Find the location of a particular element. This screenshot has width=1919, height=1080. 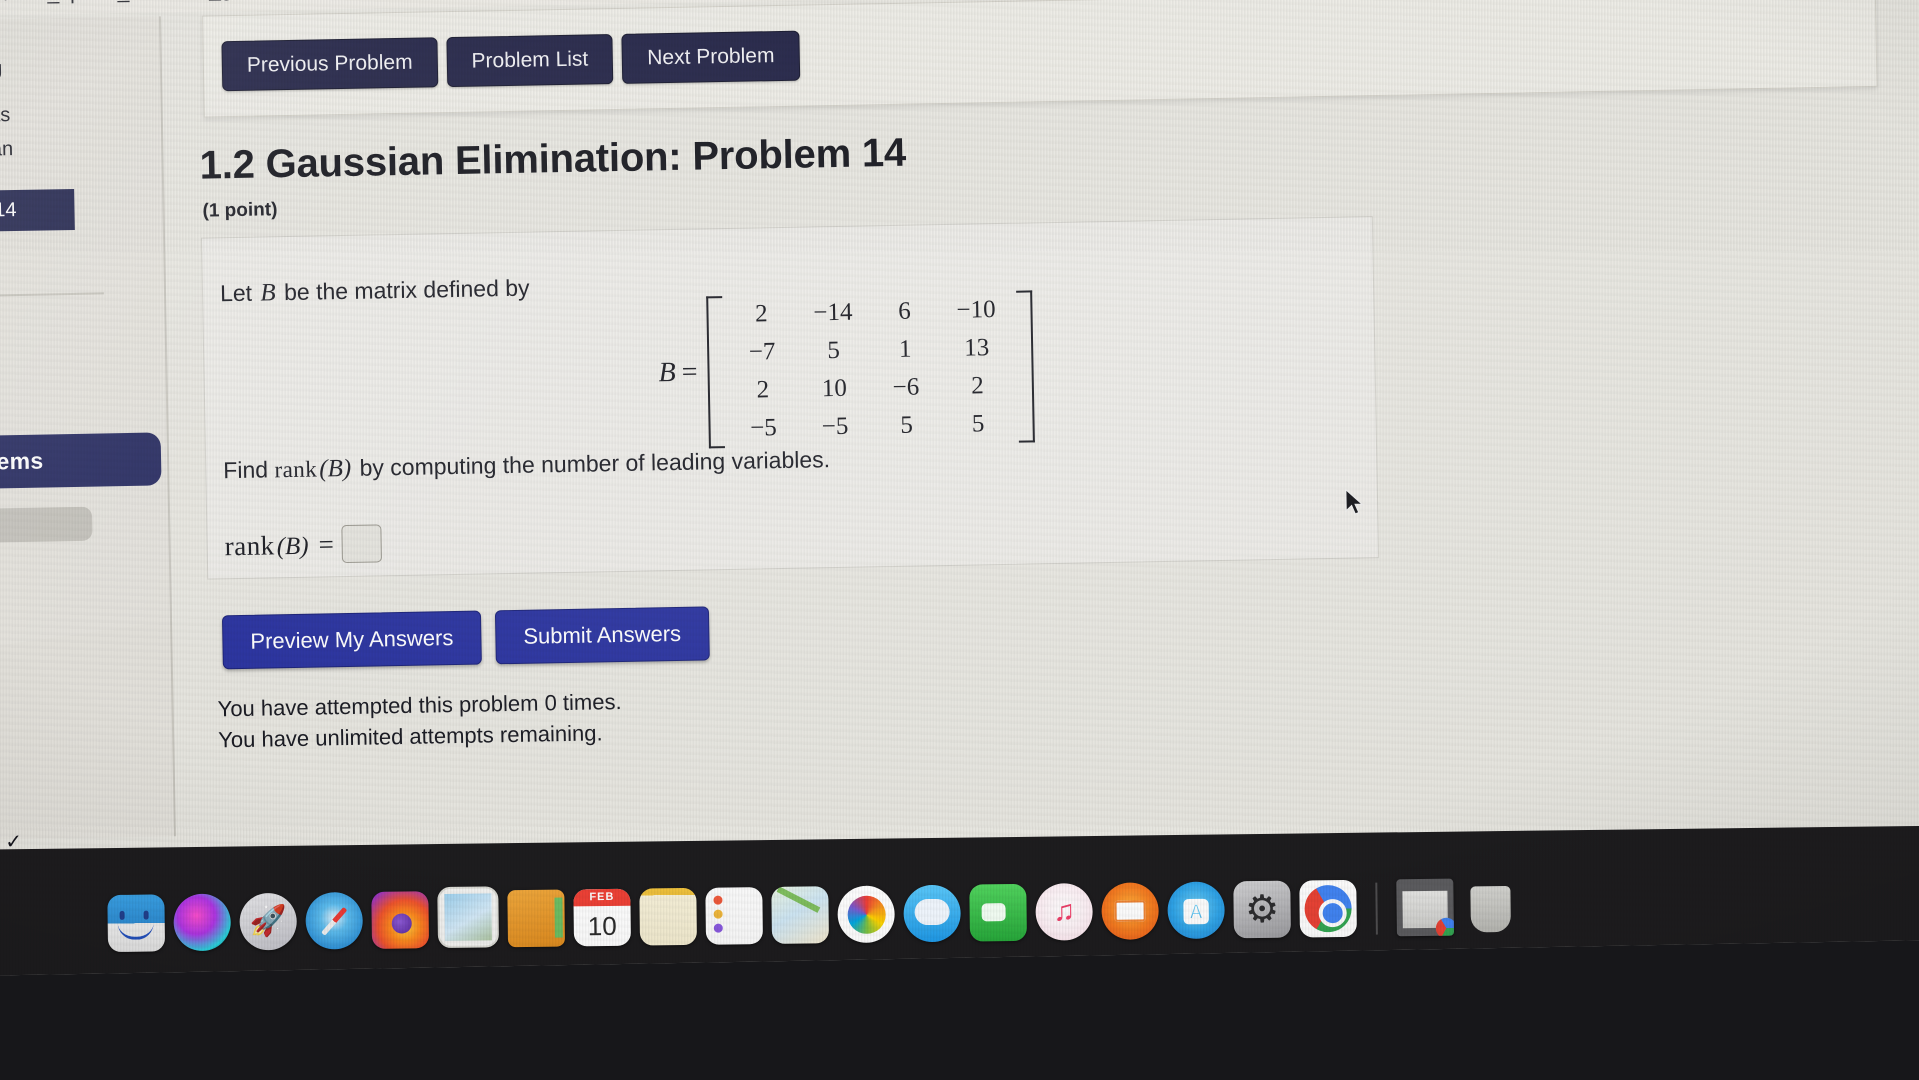

window-icon is located at coordinates (1425, 907).